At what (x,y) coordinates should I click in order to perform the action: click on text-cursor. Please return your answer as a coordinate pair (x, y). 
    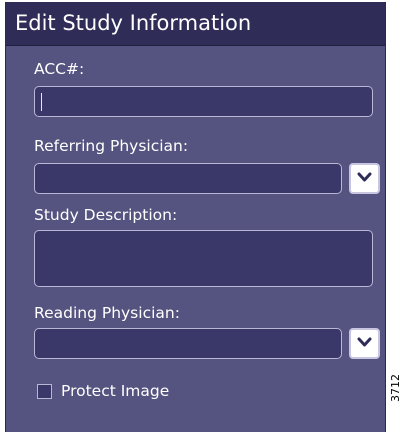
    Looking at the image, I should click on (41, 102).